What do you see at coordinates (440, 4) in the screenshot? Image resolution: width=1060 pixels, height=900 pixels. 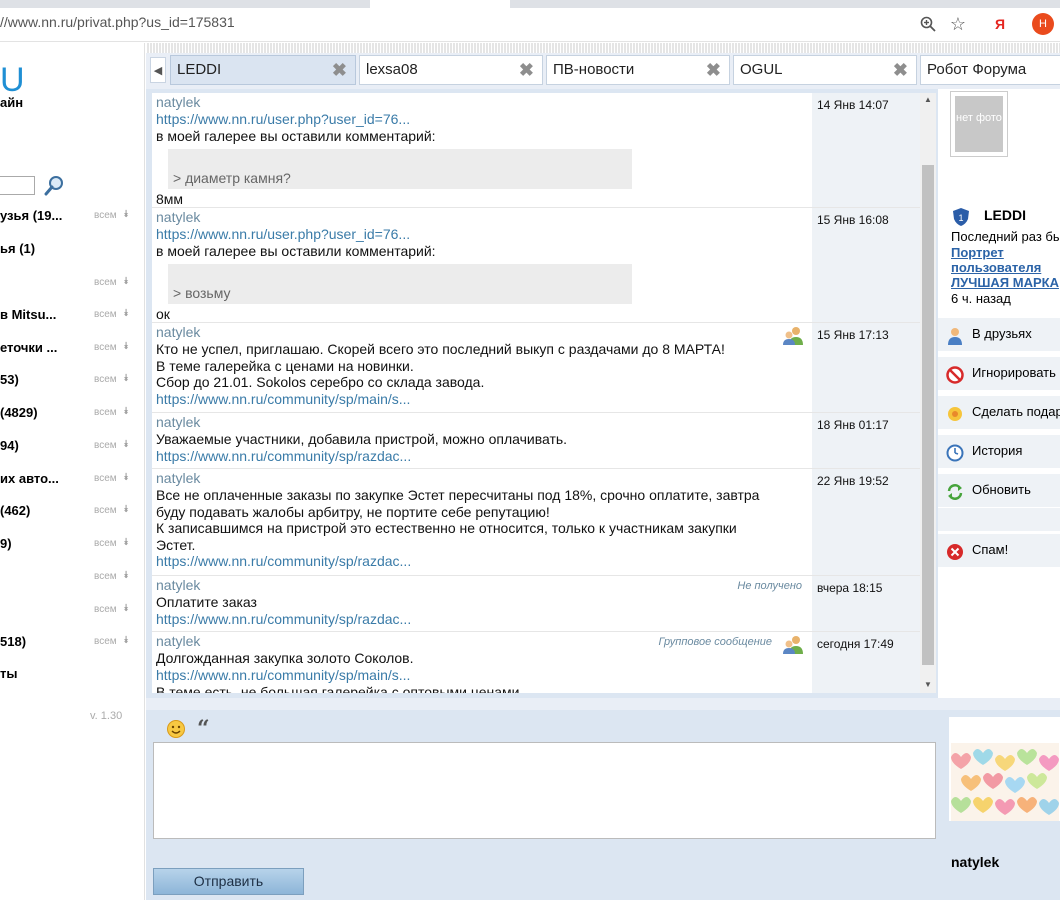 I see `browser-active-tab` at bounding box center [440, 4].